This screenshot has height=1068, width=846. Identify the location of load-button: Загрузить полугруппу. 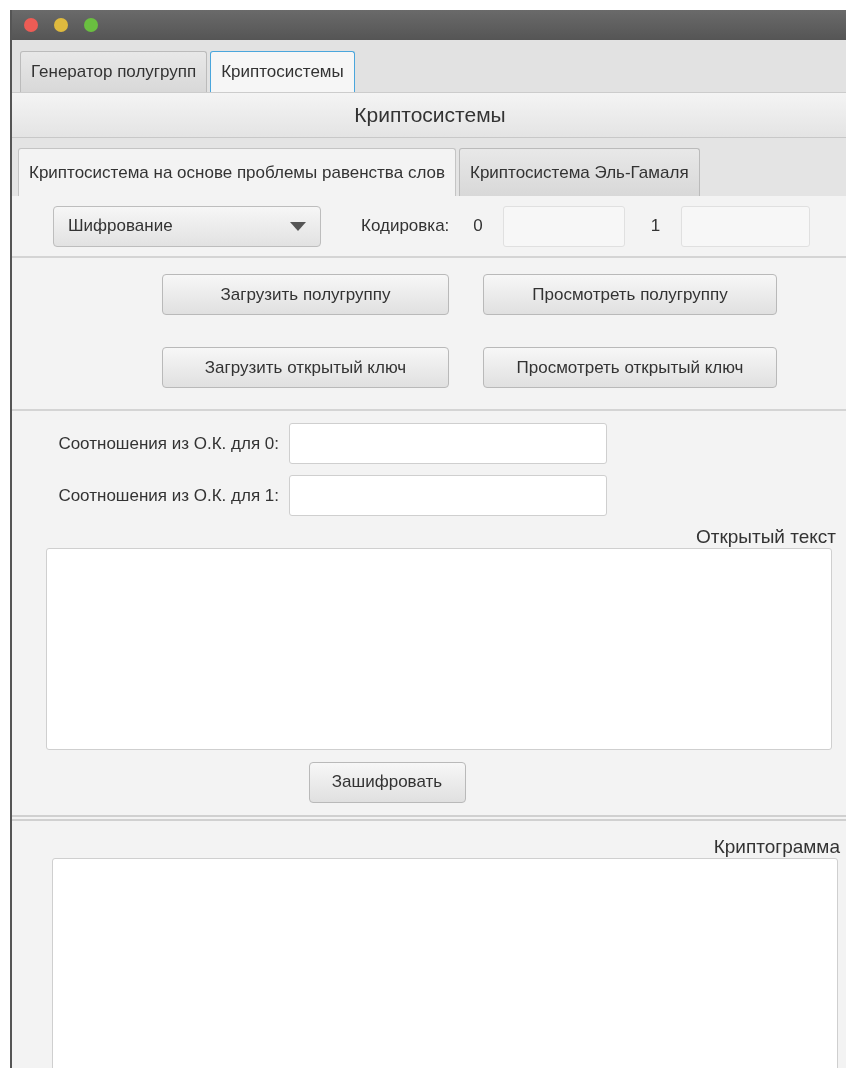
(305, 294).